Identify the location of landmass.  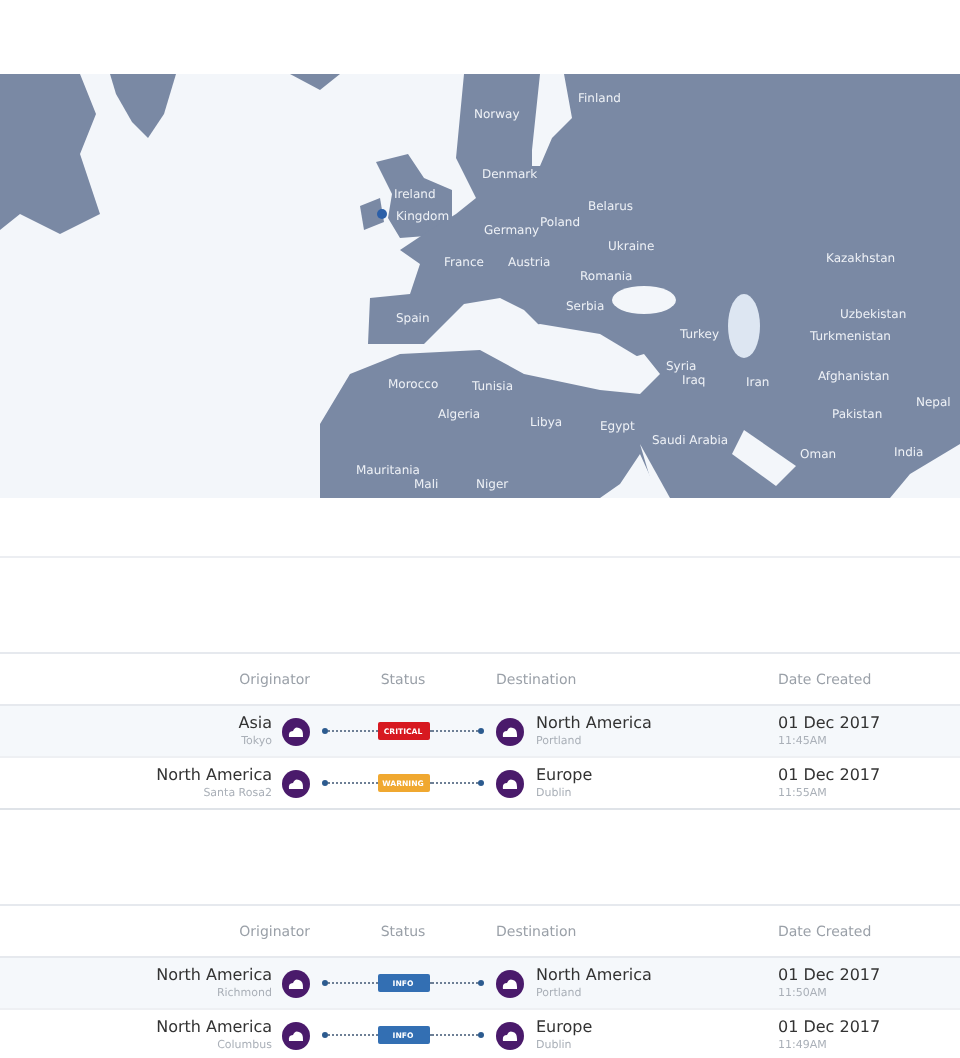
(143, 106).